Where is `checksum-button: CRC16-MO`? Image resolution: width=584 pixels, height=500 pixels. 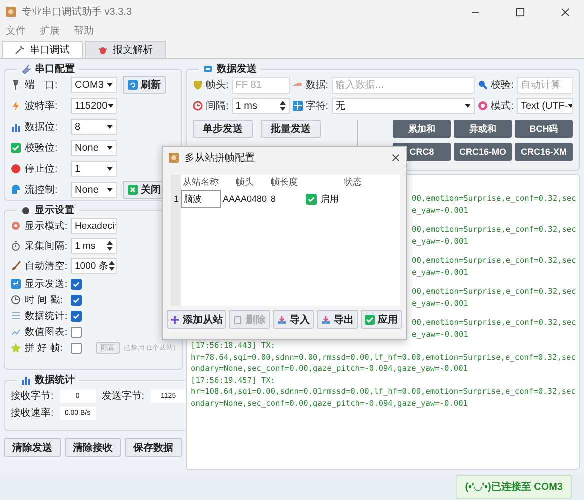
checksum-button: CRC16-MO is located at coordinates (483, 152).